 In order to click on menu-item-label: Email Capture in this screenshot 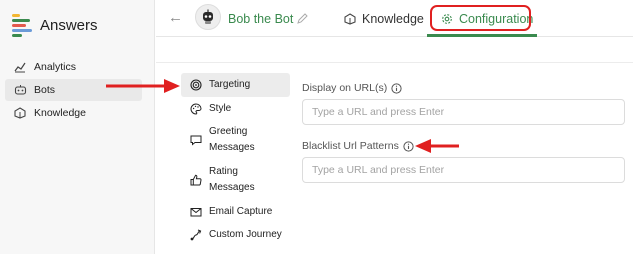, I will do `click(241, 211)`.